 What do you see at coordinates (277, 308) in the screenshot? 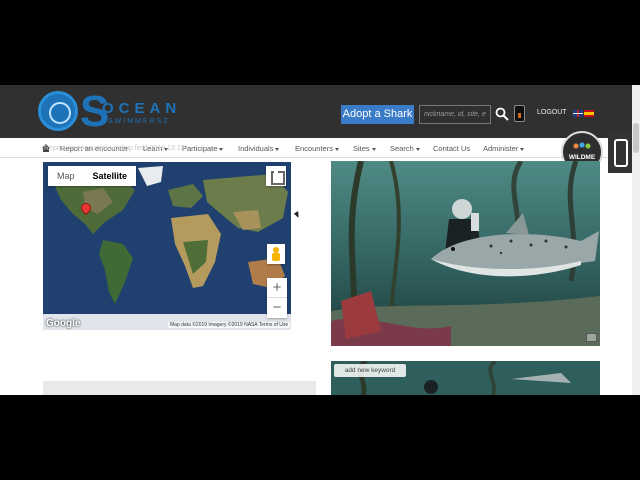
I see `zoom-out-button: −` at bounding box center [277, 308].